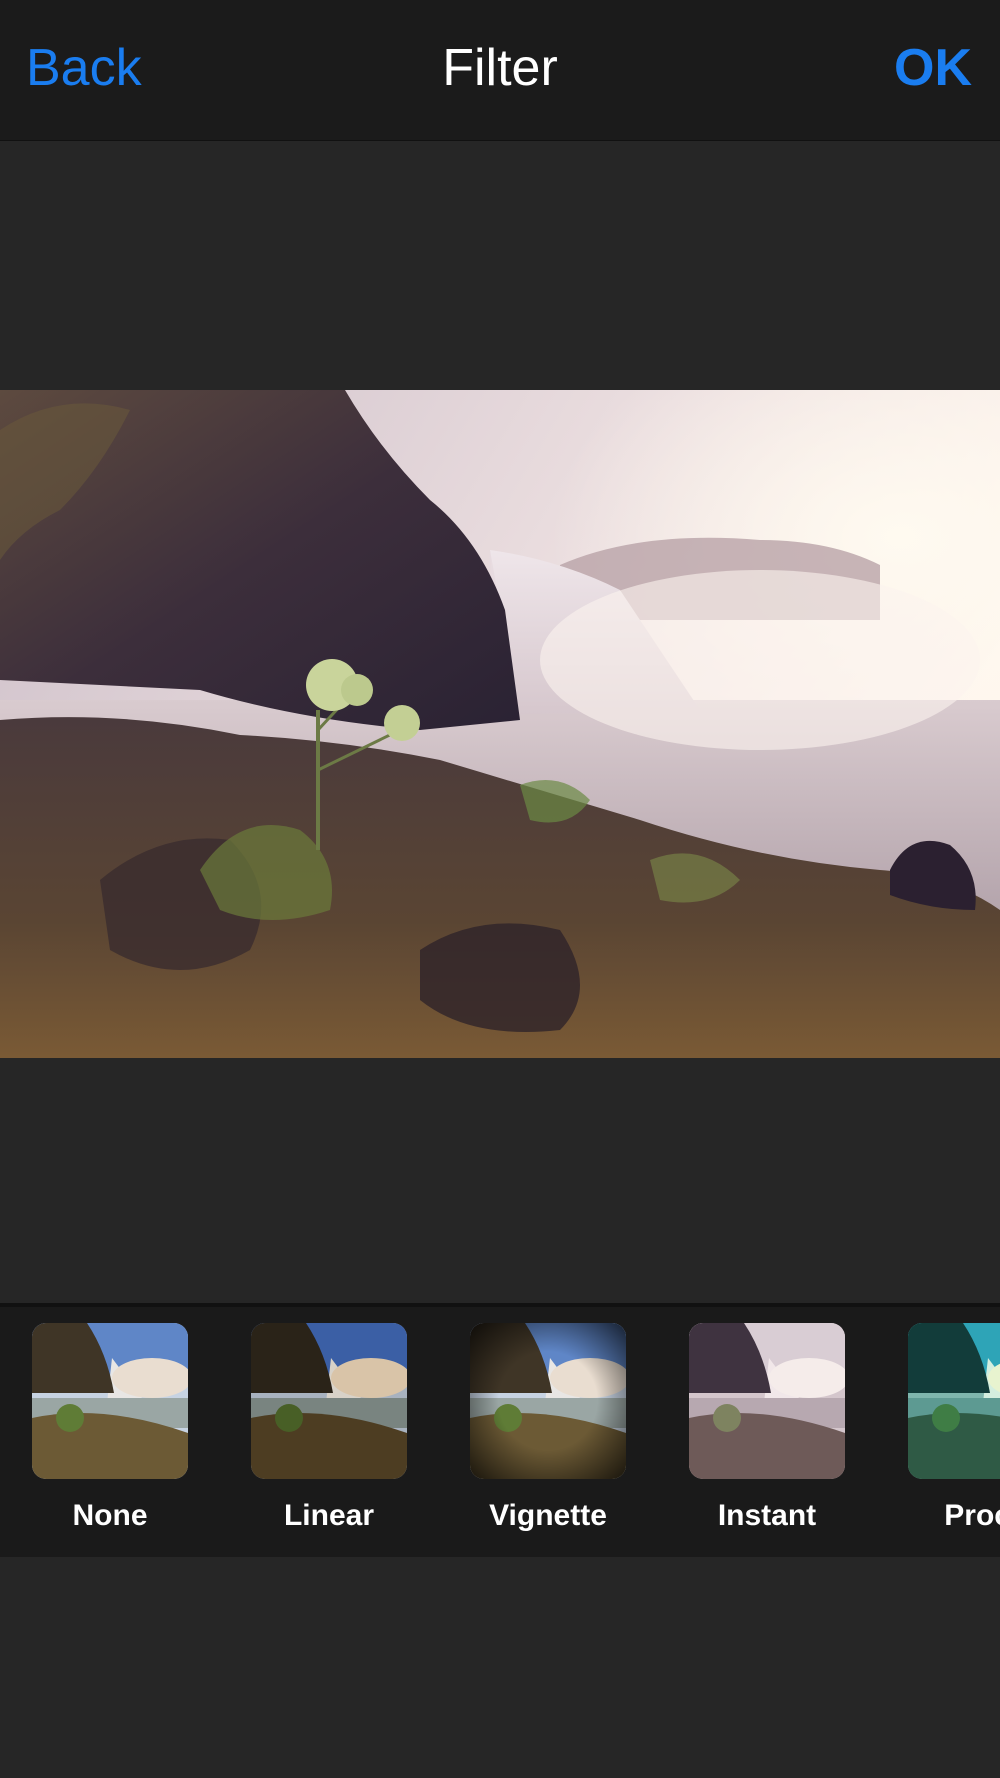 The height and width of the screenshot is (1778, 1000). What do you see at coordinates (933, 68) in the screenshot?
I see `ok-button: OK` at bounding box center [933, 68].